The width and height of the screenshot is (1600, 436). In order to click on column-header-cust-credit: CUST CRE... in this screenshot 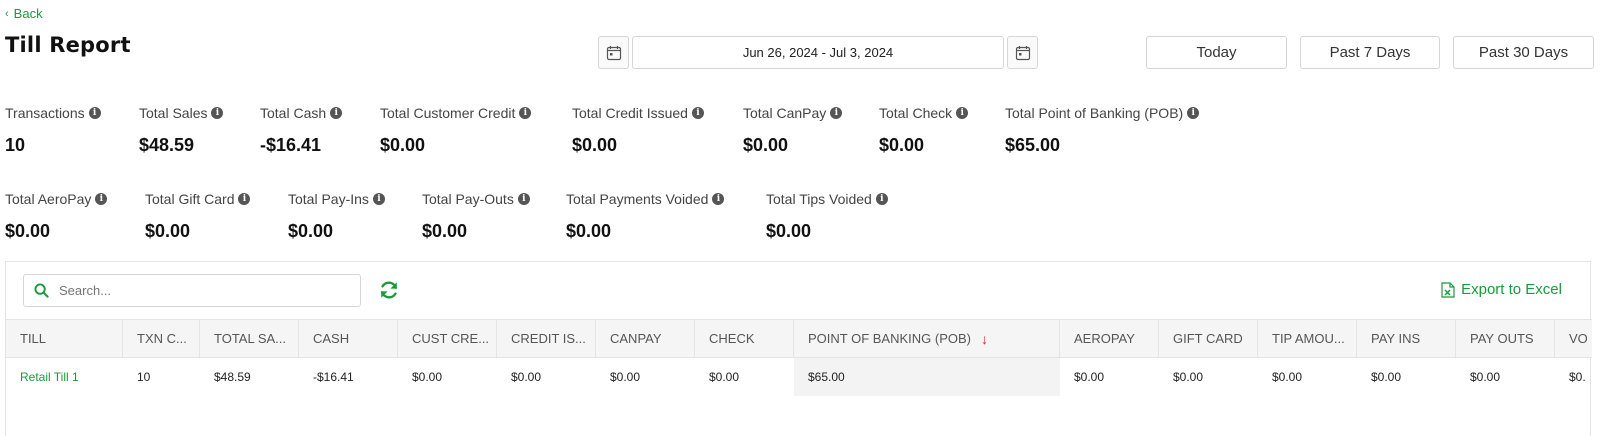, I will do `click(447, 338)`.